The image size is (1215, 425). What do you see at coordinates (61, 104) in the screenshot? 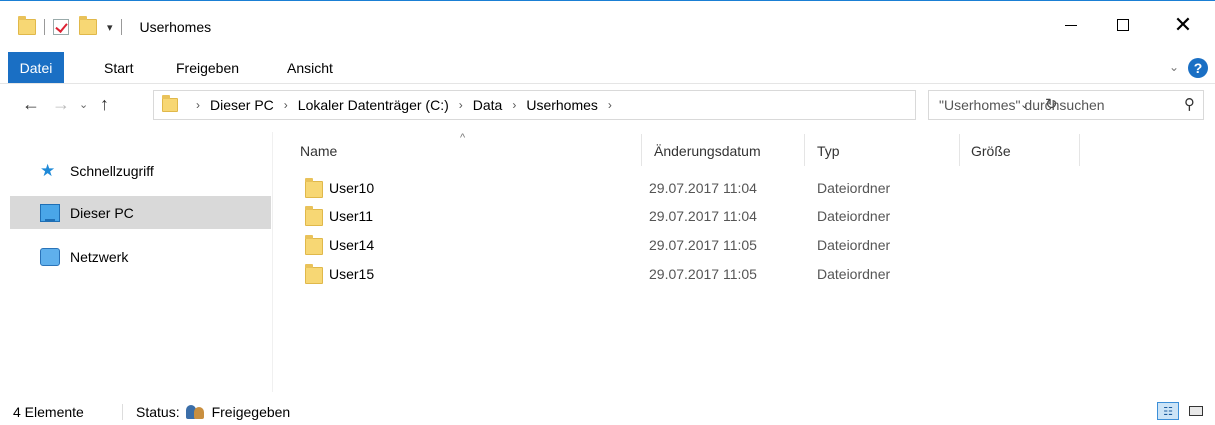
I see `forward-button: →` at bounding box center [61, 104].